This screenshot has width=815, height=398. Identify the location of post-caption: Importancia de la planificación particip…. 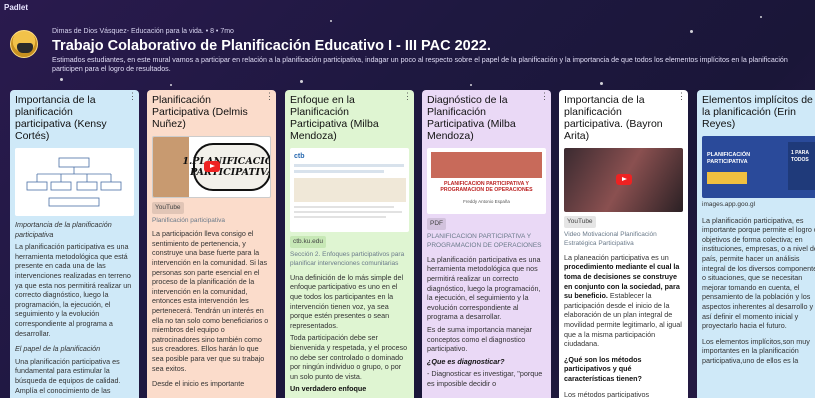
(63, 229).